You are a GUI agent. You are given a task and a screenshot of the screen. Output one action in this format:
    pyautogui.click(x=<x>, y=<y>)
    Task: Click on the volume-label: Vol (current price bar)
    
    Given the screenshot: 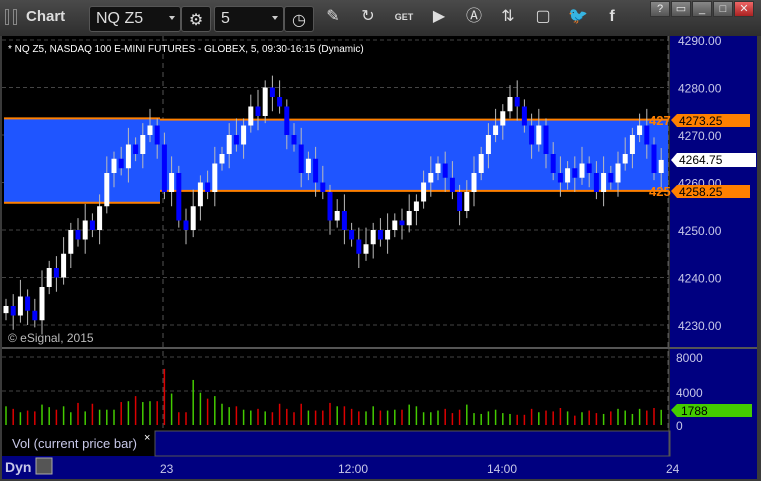 What is the action you would take?
    pyautogui.click(x=74, y=443)
    